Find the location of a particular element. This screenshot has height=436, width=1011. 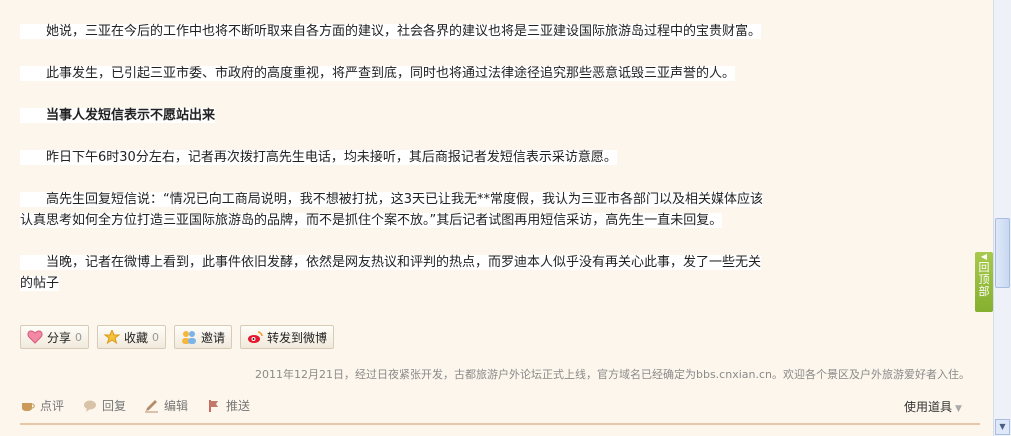

comment-label: 点评 is located at coordinates (52, 406).